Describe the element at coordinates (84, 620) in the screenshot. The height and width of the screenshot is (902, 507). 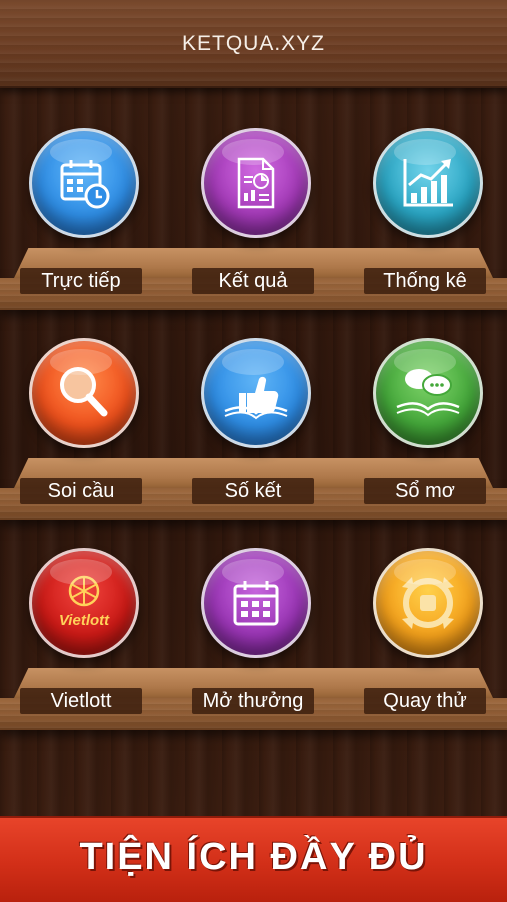
I see `svg-text: Vietlott` at that location.